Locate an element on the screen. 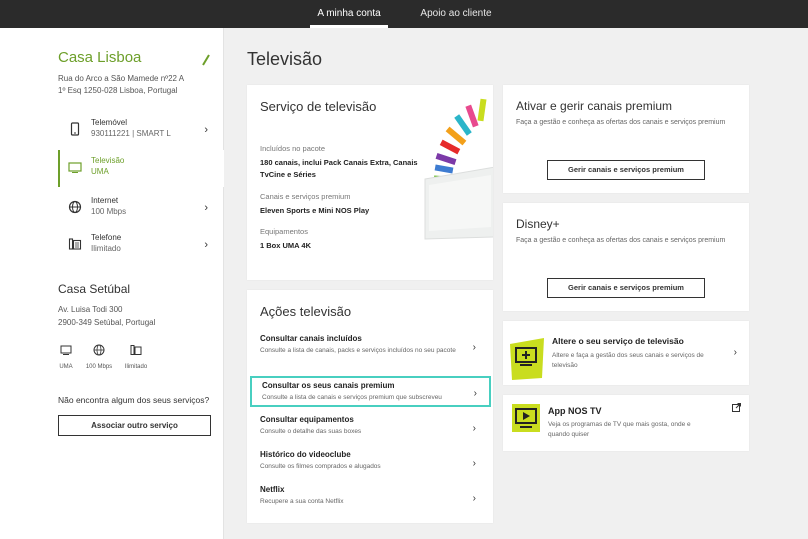  sidebar-item-telemovel-detail: 930111221 | SMART L is located at coordinates (131, 133).